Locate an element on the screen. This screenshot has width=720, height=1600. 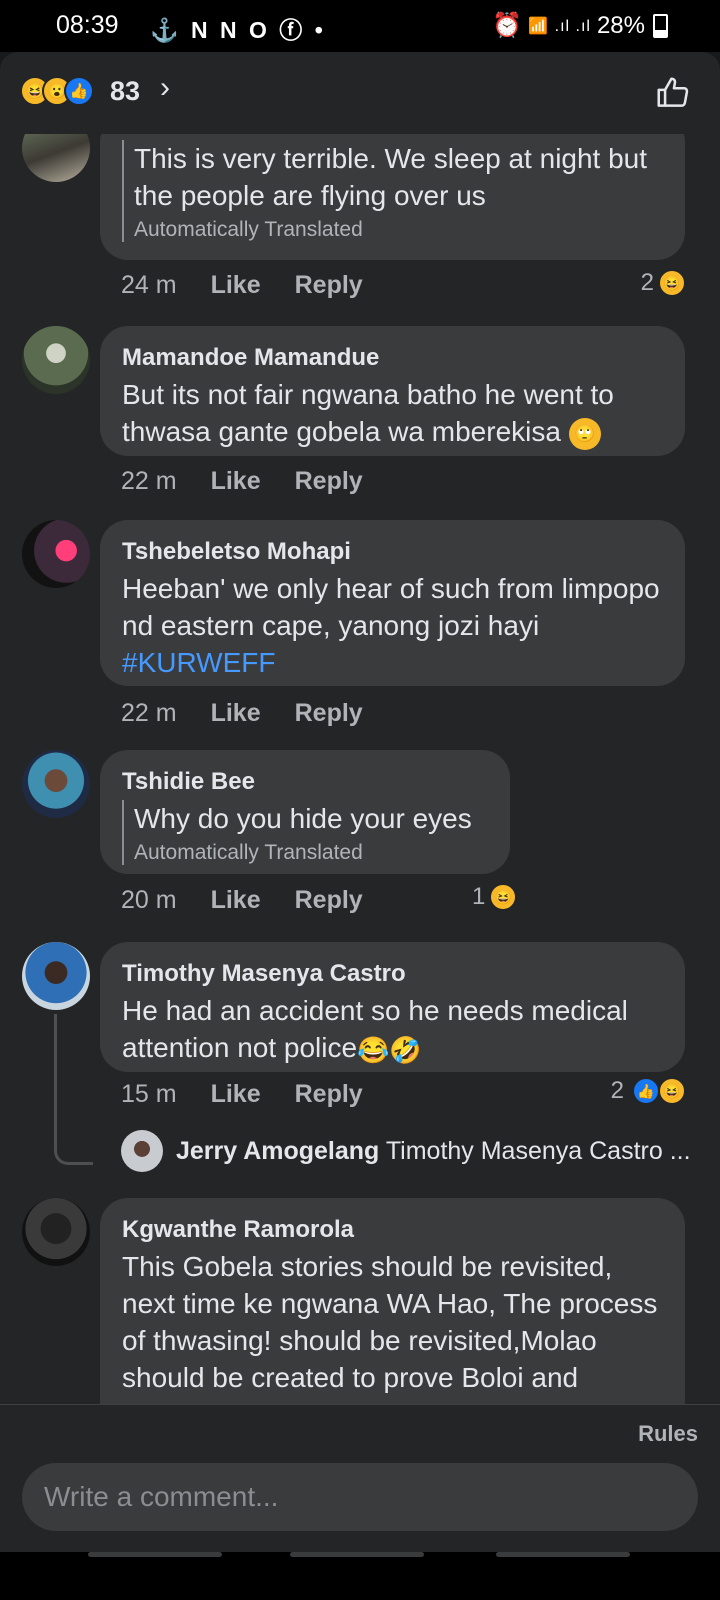
thread-connector is located at coordinates (73, 1089).